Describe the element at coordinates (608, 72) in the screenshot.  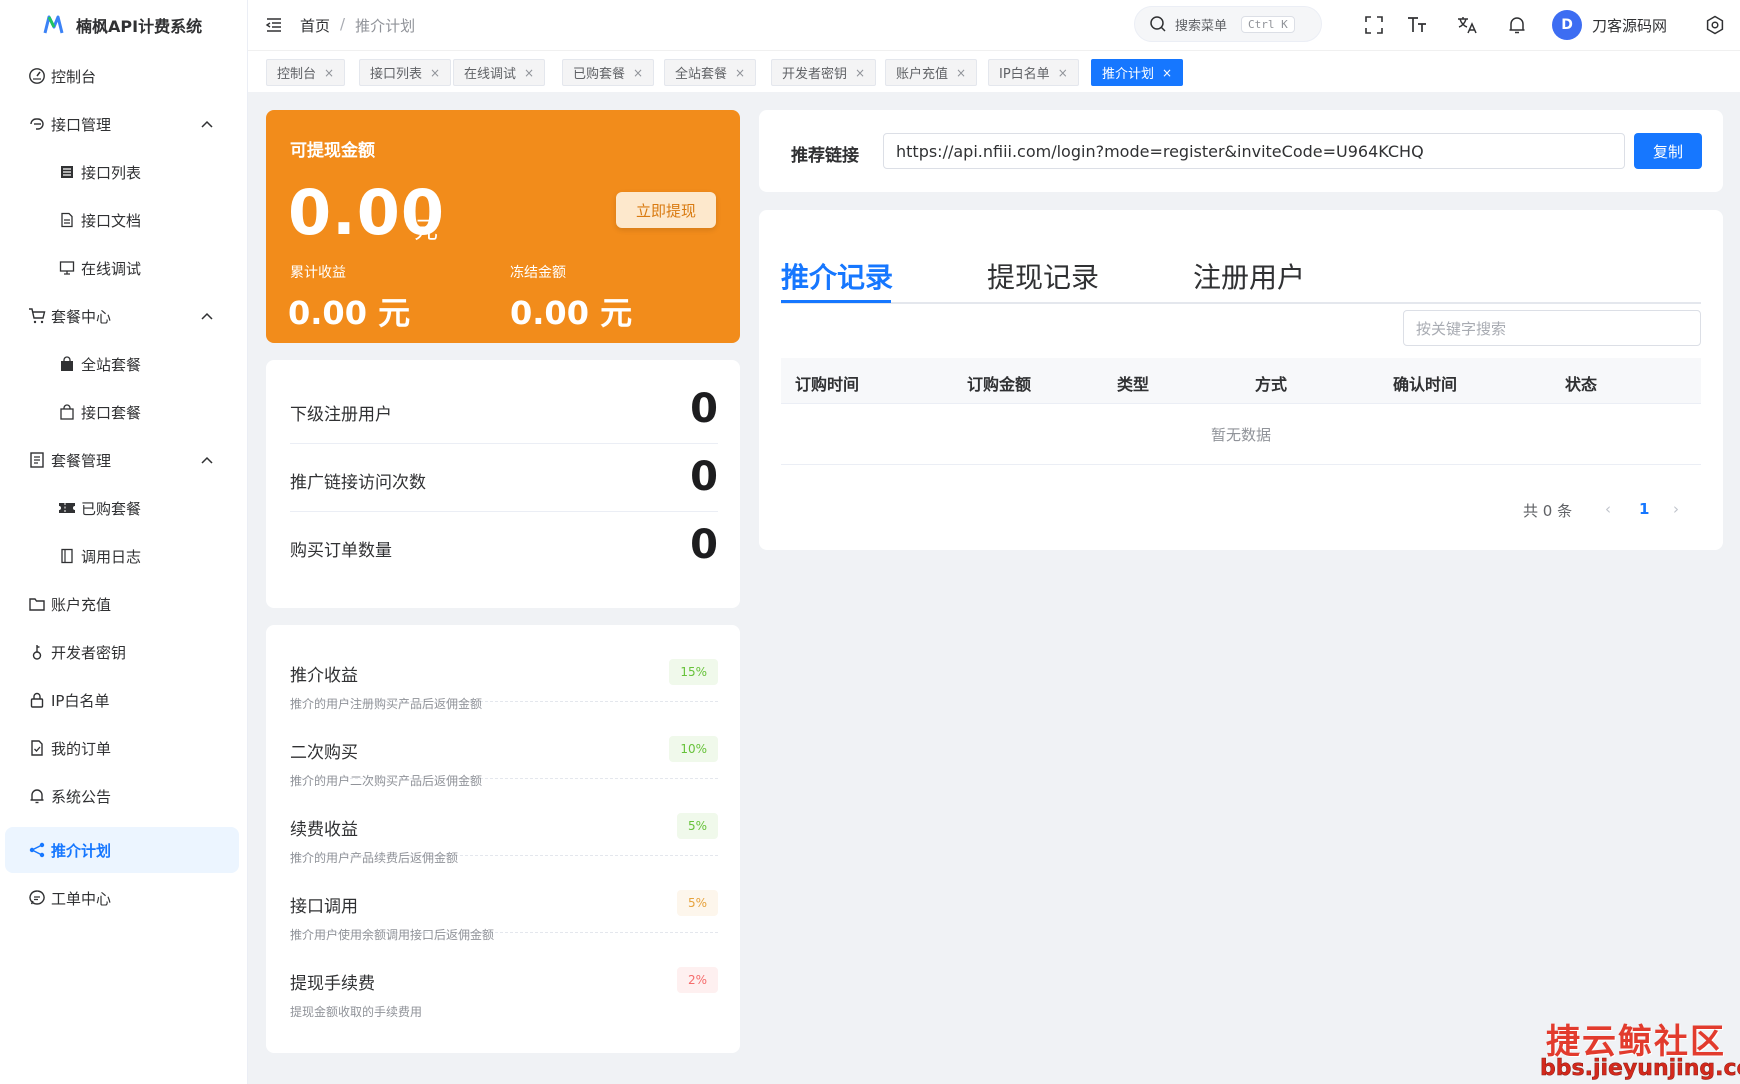
I see `tab-purchased-packages: 已购套餐 ×` at that location.